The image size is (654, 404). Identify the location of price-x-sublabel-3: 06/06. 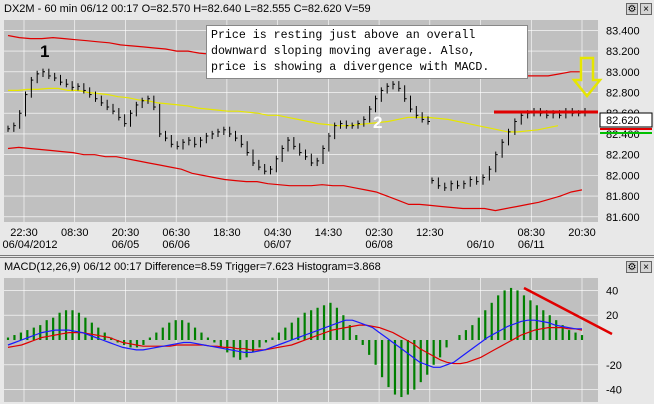
(176, 245).